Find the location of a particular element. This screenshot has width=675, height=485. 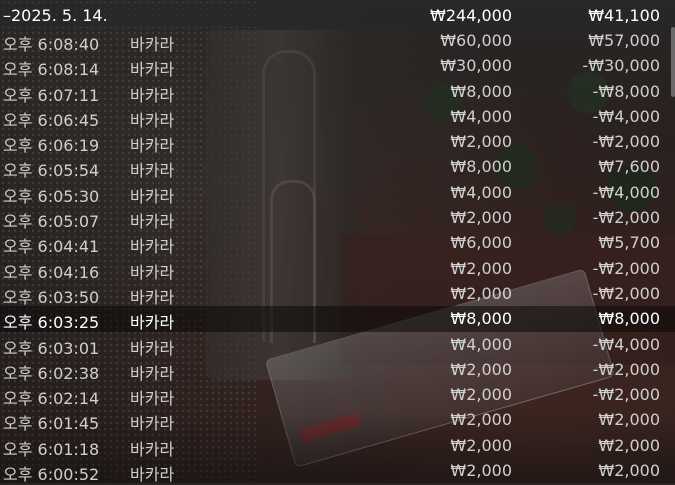

bet-history-row: 오후 6:00:52 바카라 ₩2,000 ₩2,000 is located at coordinates (337, 471).